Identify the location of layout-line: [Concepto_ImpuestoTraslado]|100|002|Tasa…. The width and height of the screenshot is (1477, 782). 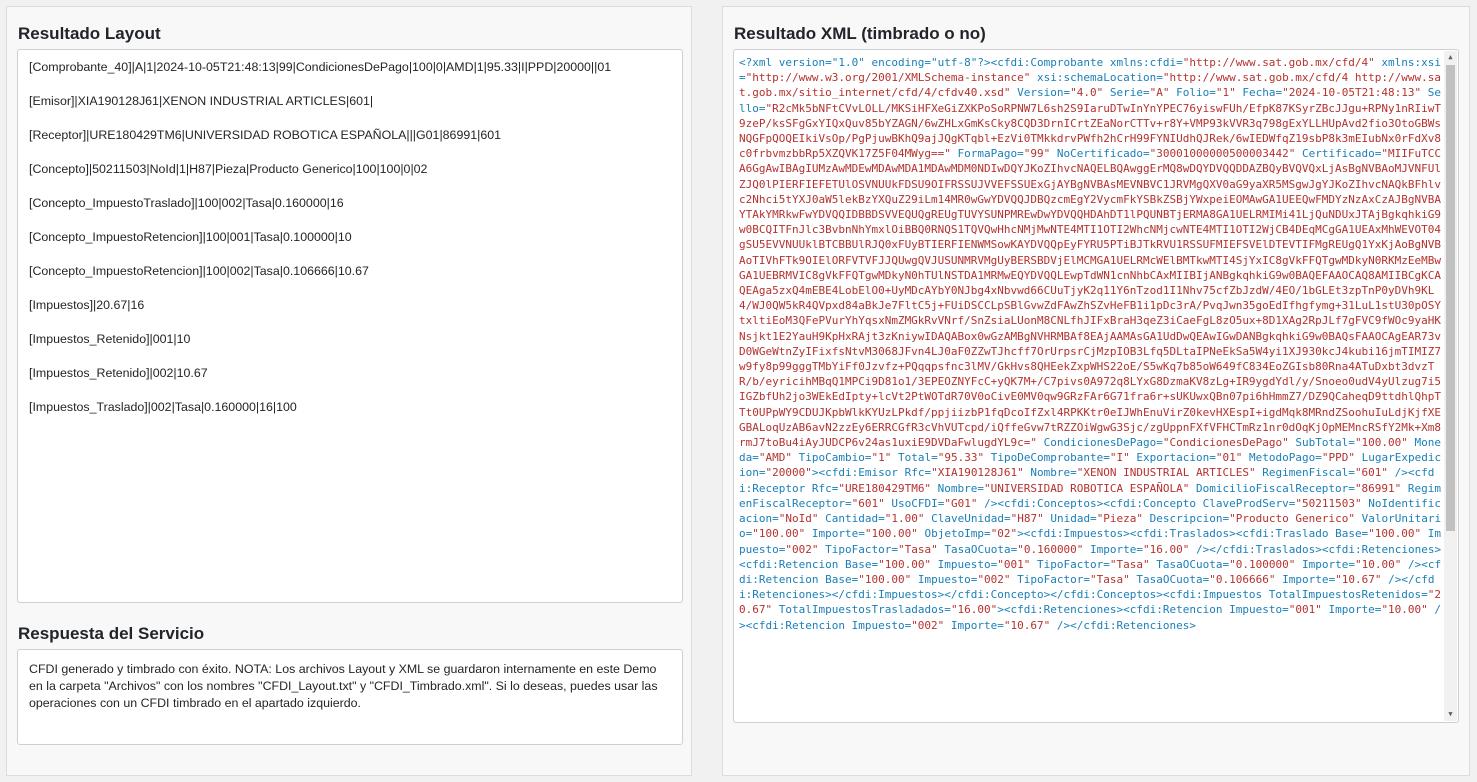
(186, 203).